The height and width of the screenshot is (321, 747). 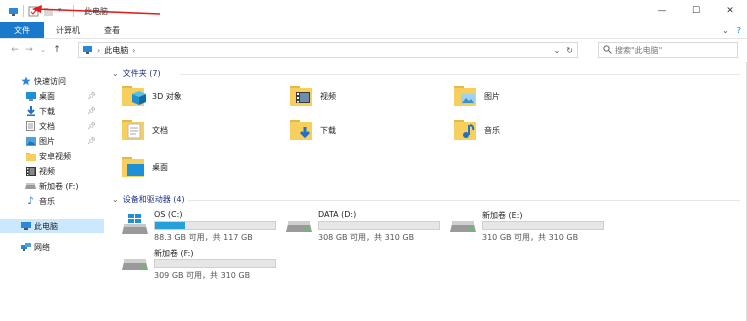 What do you see at coordinates (29, 50) in the screenshot?
I see `forward-button: →` at bounding box center [29, 50].